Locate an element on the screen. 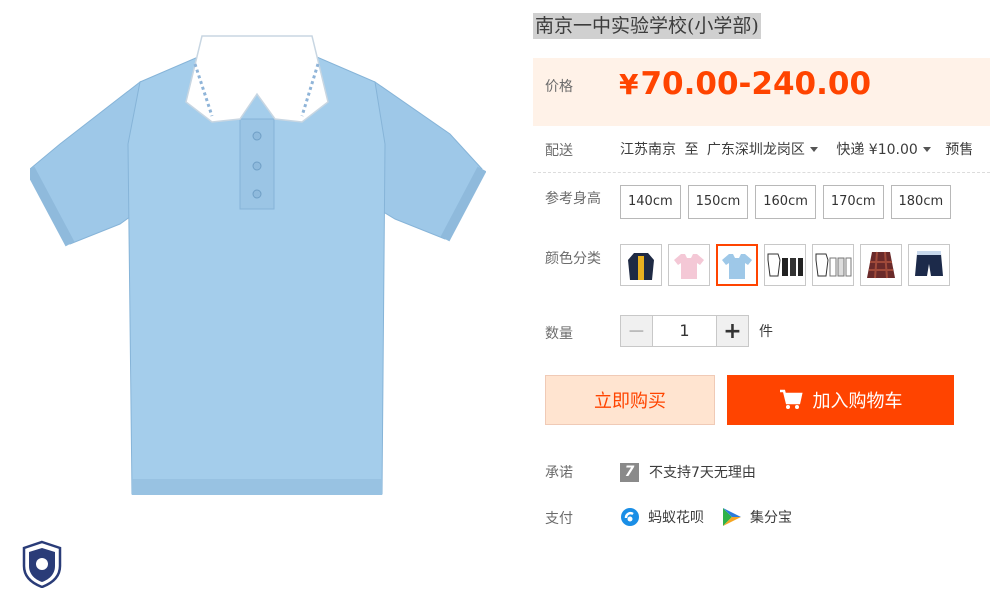  payment-jifenbao: 集分宝 is located at coordinates (757, 517).